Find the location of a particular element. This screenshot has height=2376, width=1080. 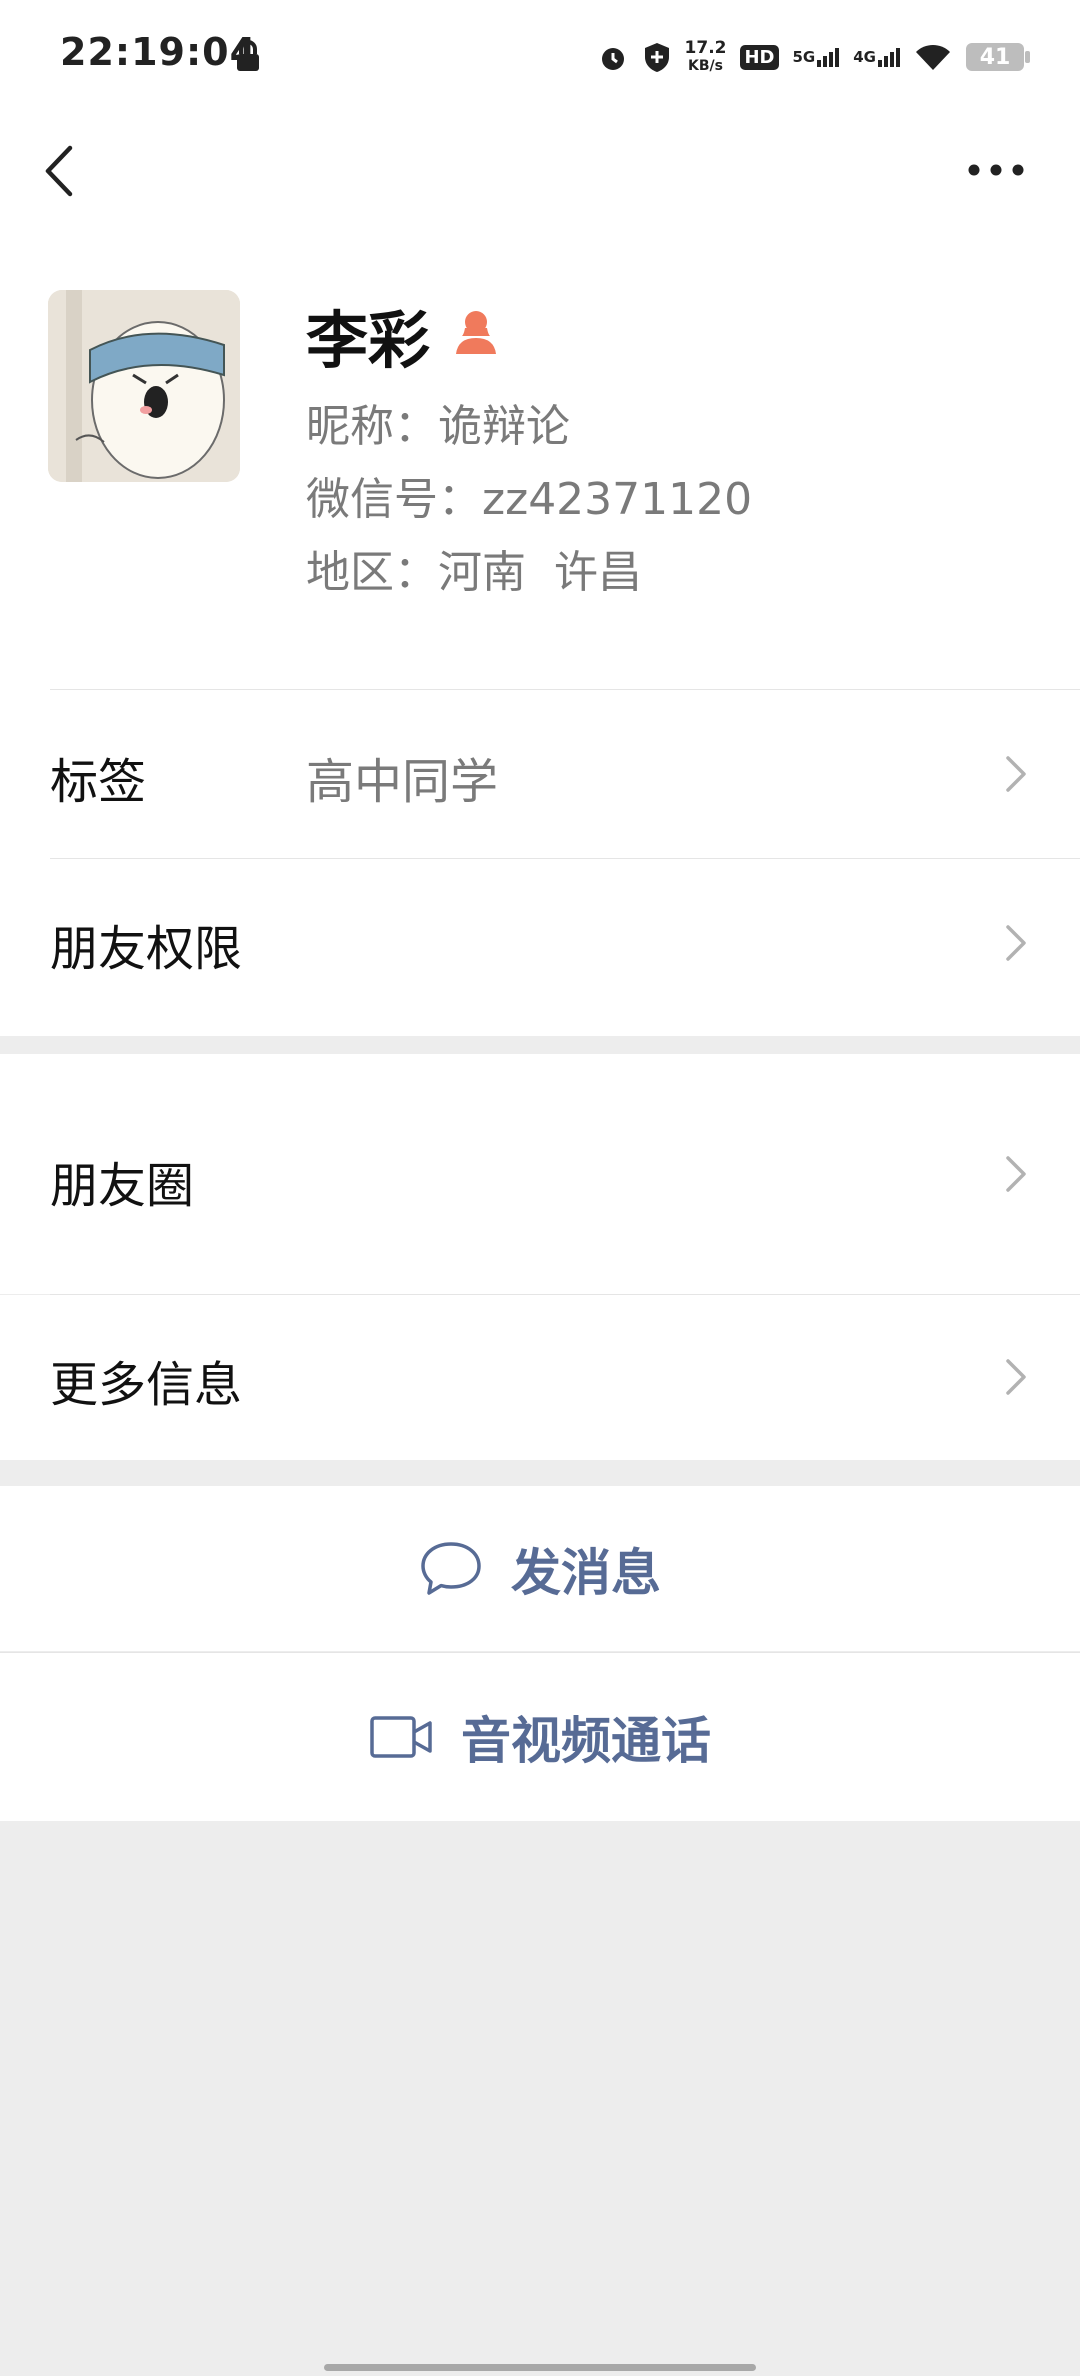

moments-label: 朋友圈 is located at coordinates (122, 1186).